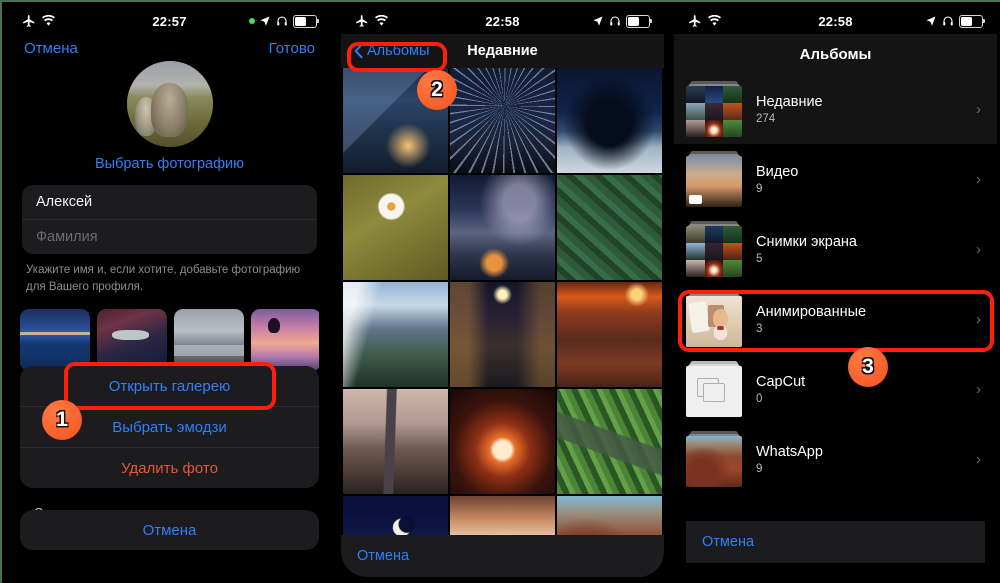 This screenshot has height=583, width=1000. I want to click on avatar-block: Выбрать фотографию, so click(169, 116).